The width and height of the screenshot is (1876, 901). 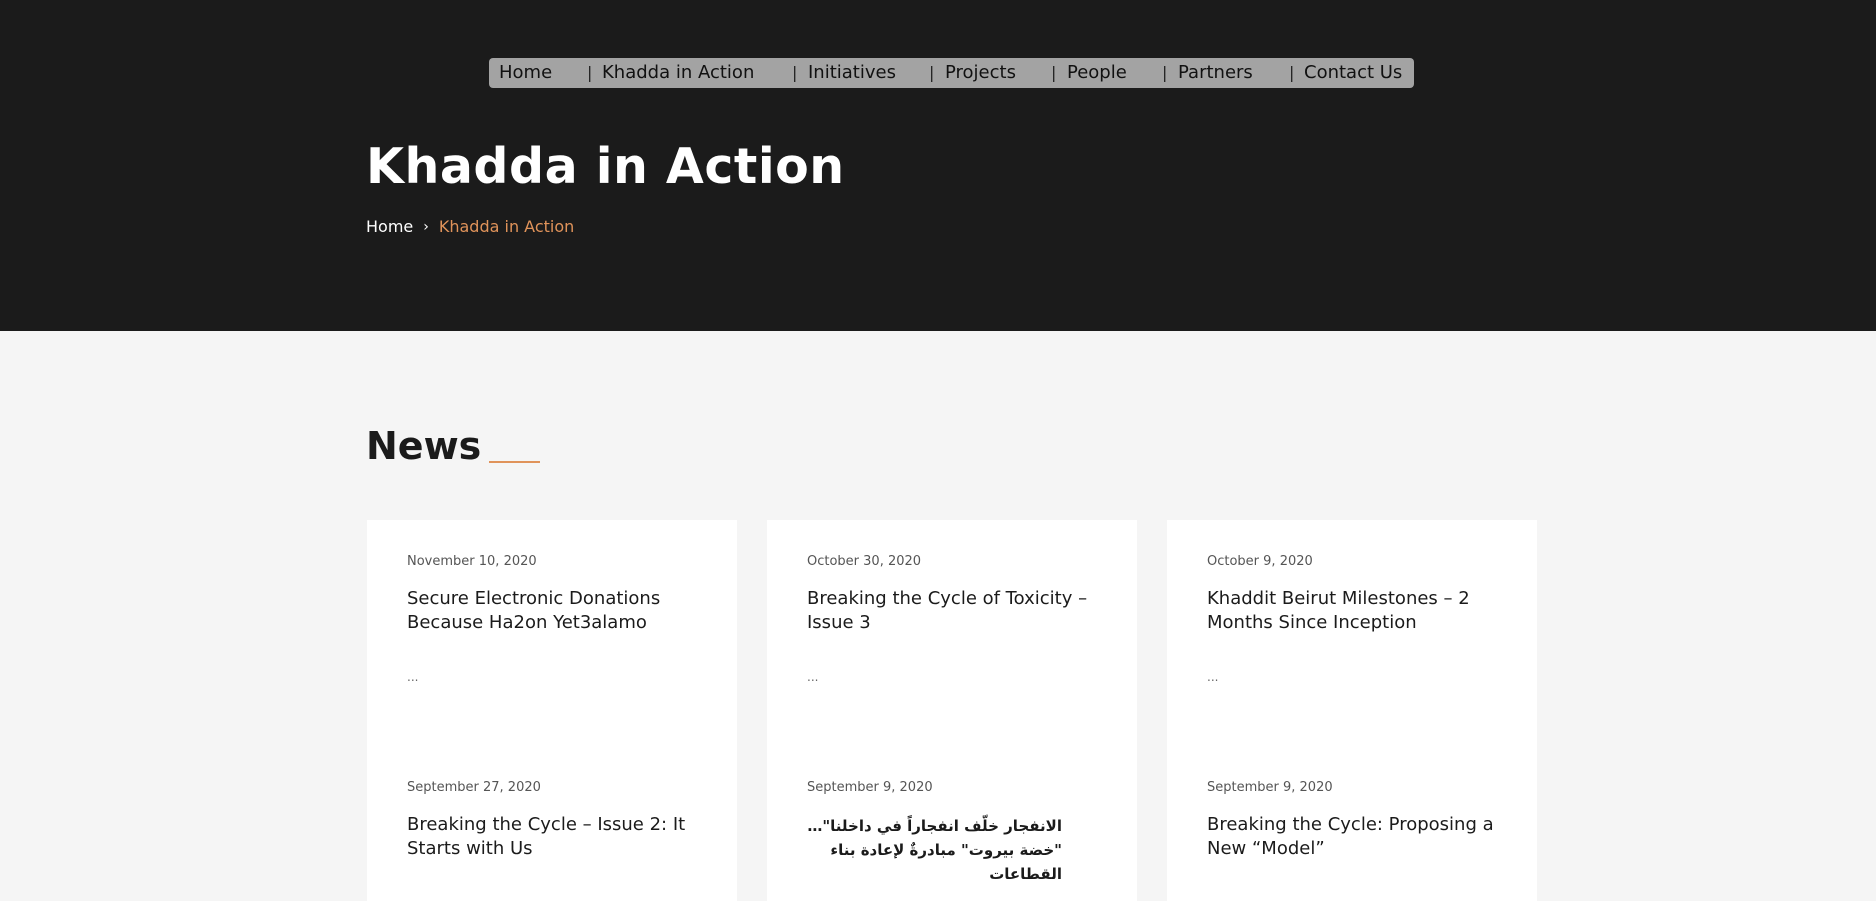 What do you see at coordinates (514, 462) in the screenshot?
I see `heading-accent-line` at bounding box center [514, 462].